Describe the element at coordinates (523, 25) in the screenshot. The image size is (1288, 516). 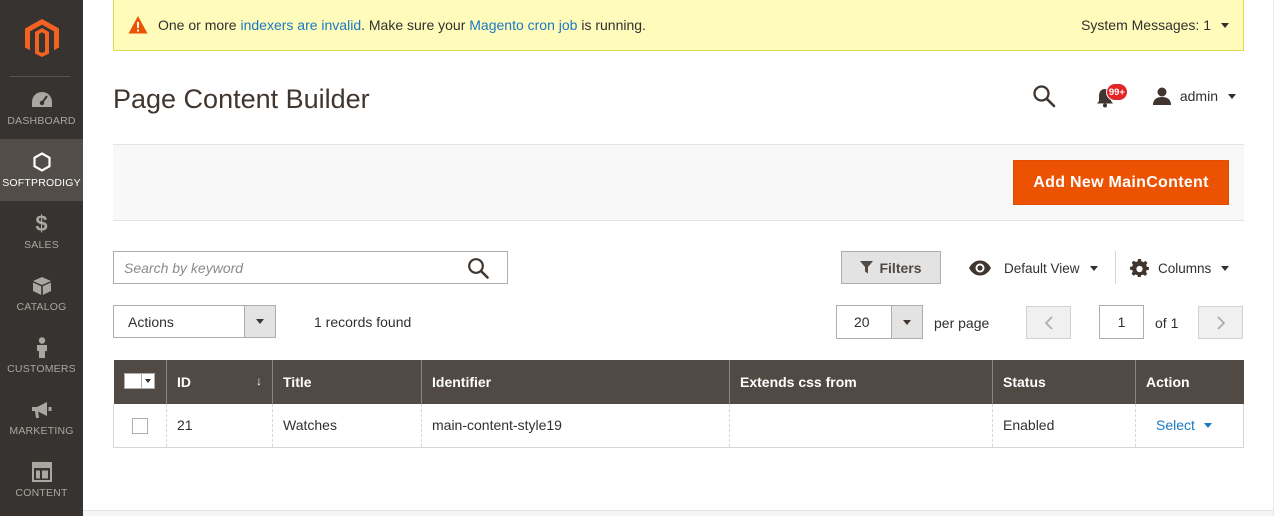
I see `cron-job-link: Magento cron job` at that location.